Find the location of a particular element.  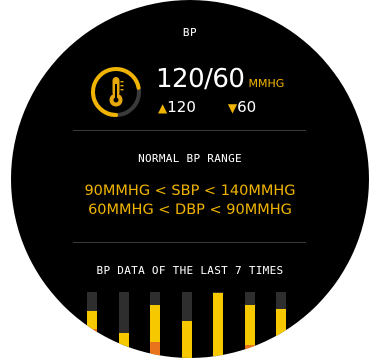

history-label: BP DATA OF THE LAST 7 TIMES is located at coordinates (190, 270).